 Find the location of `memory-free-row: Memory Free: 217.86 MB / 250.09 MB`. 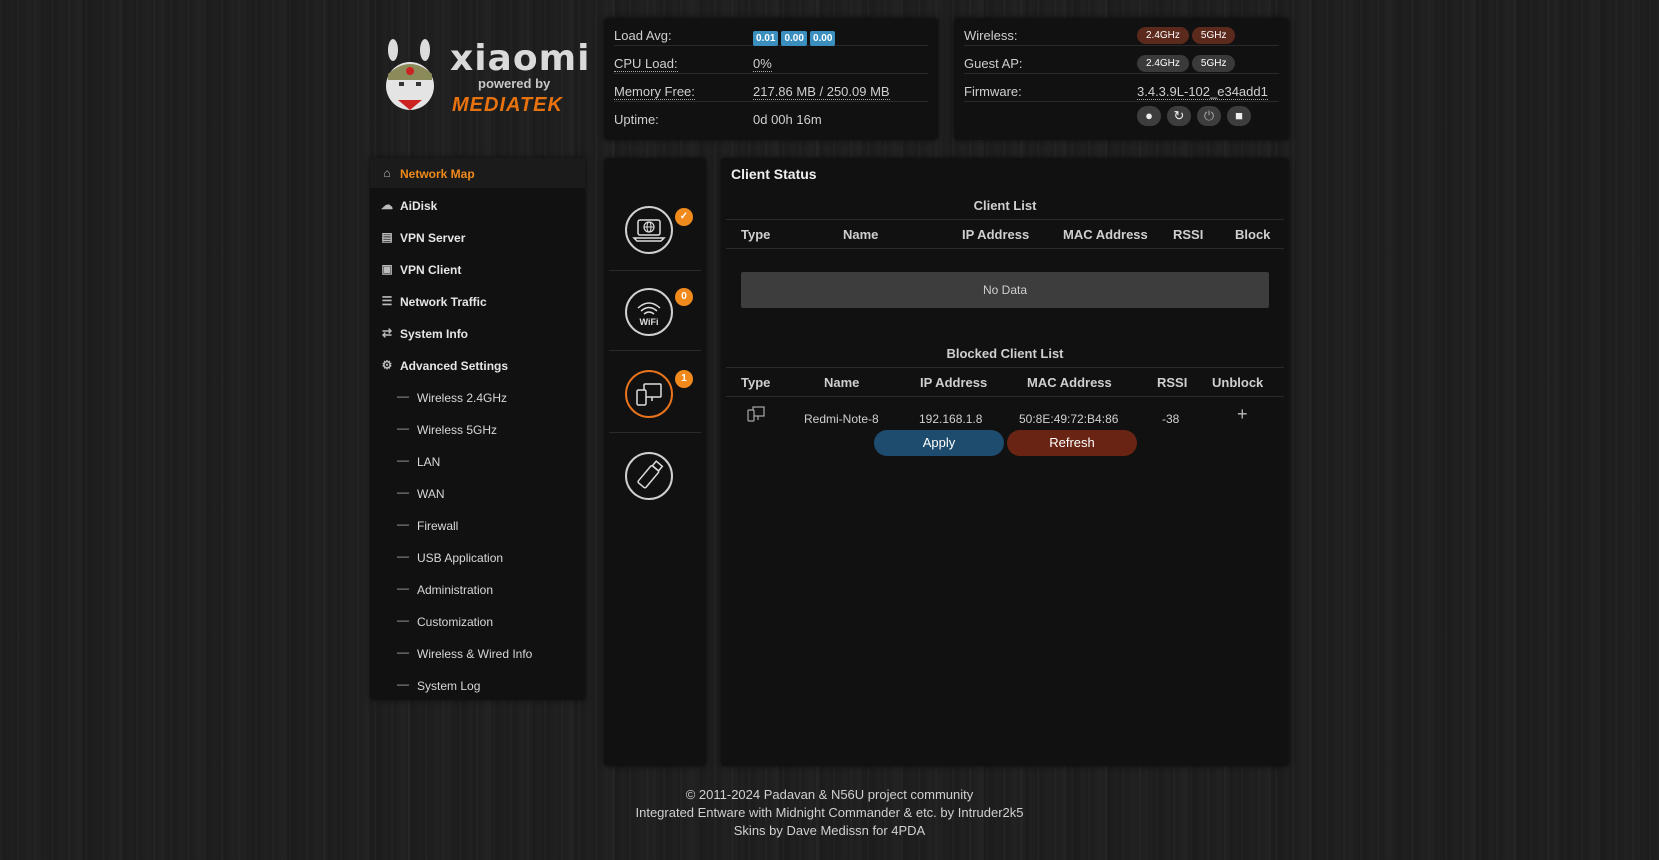

memory-free-row: Memory Free: 217.86 MB / 250.09 MB is located at coordinates (771, 88).